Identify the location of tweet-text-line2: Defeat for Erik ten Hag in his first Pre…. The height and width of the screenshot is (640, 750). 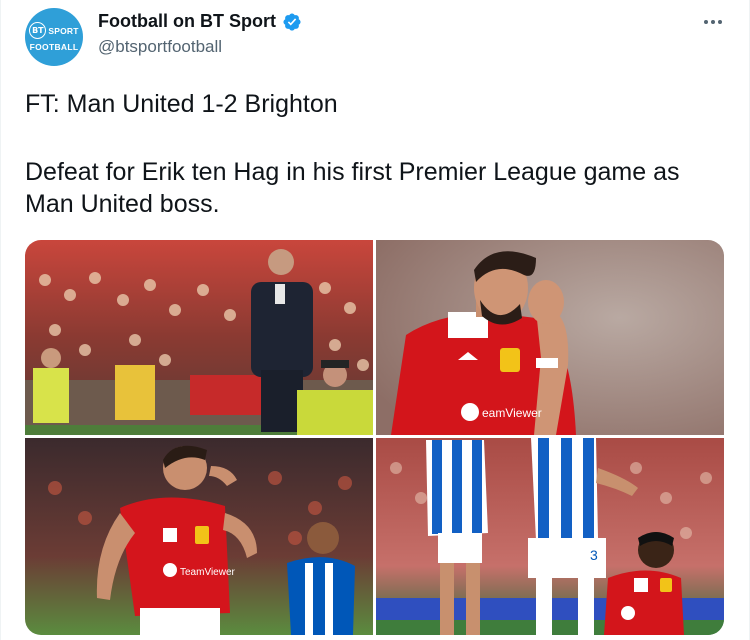
(352, 188).